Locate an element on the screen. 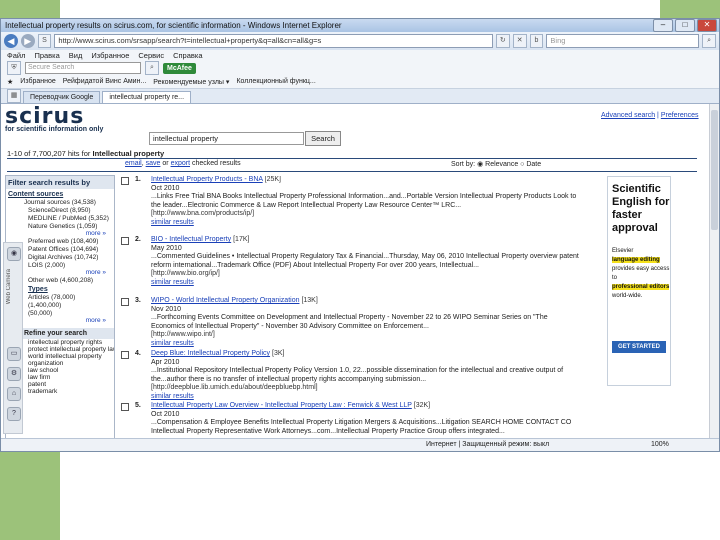 The height and width of the screenshot is (540, 720). journal-source-item: MEDLINE / PubMed (5,352) is located at coordinates (60, 218).